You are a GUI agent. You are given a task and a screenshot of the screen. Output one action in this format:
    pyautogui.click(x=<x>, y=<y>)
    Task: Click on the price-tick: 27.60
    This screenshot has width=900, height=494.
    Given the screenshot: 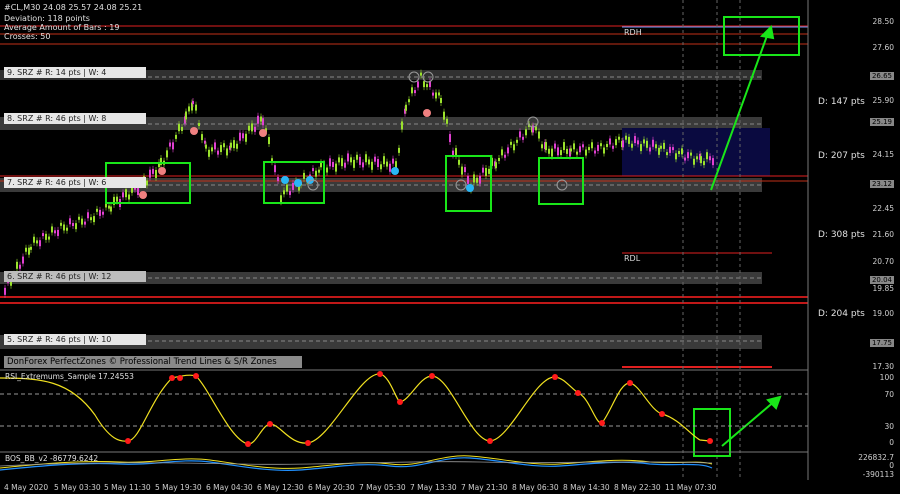 What is the action you would take?
    pyautogui.click(x=883, y=47)
    